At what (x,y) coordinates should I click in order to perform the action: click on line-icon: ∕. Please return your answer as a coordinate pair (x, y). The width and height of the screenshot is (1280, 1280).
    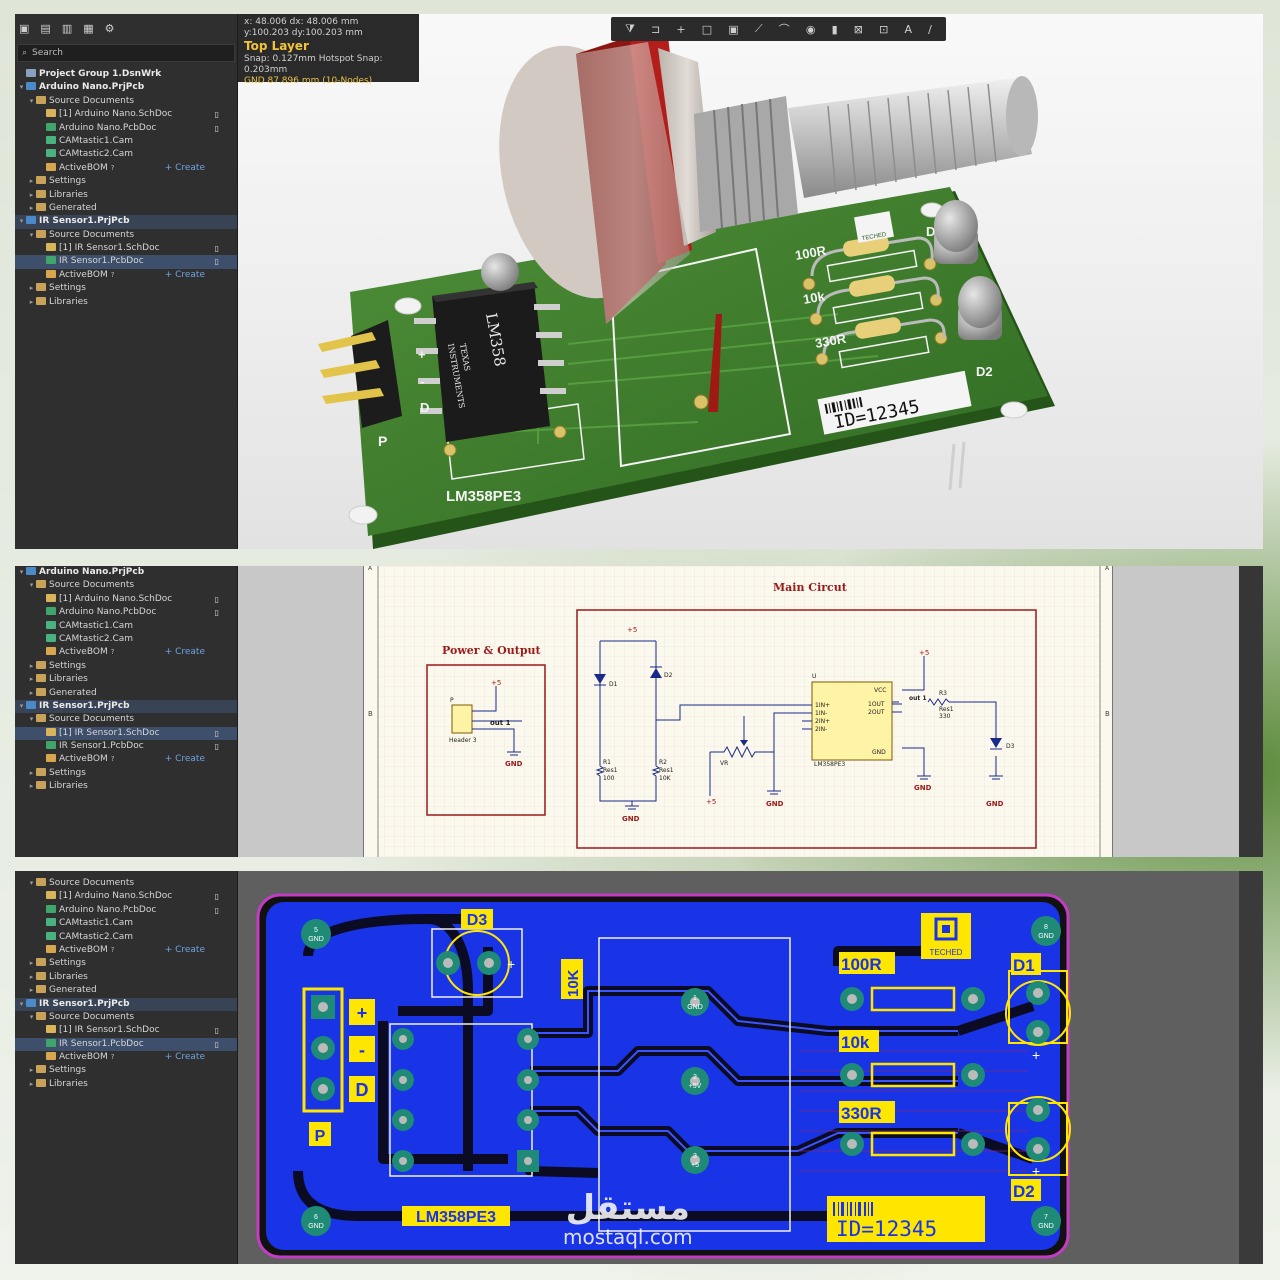
    Looking at the image, I should click on (930, 29).